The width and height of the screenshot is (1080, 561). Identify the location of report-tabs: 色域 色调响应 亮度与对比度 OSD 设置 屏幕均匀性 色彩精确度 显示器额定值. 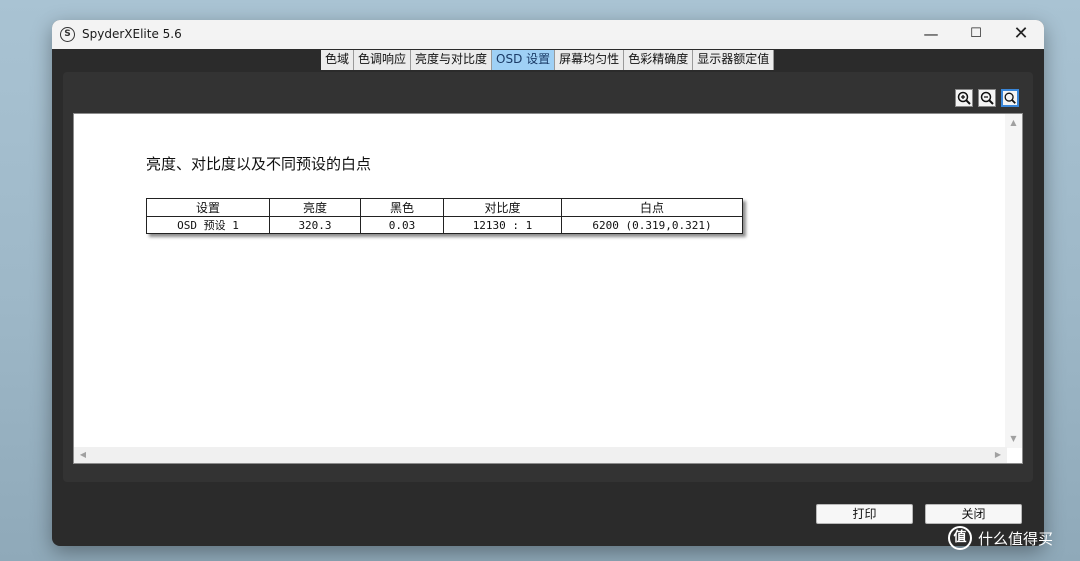
(548, 60).